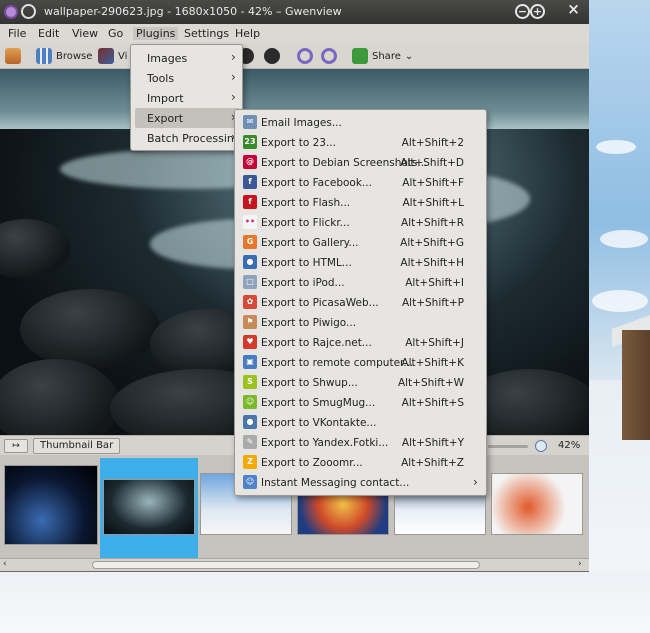  What do you see at coordinates (123, 56) in the screenshot?
I see `view-label: Vi` at bounding box center [123, 56].